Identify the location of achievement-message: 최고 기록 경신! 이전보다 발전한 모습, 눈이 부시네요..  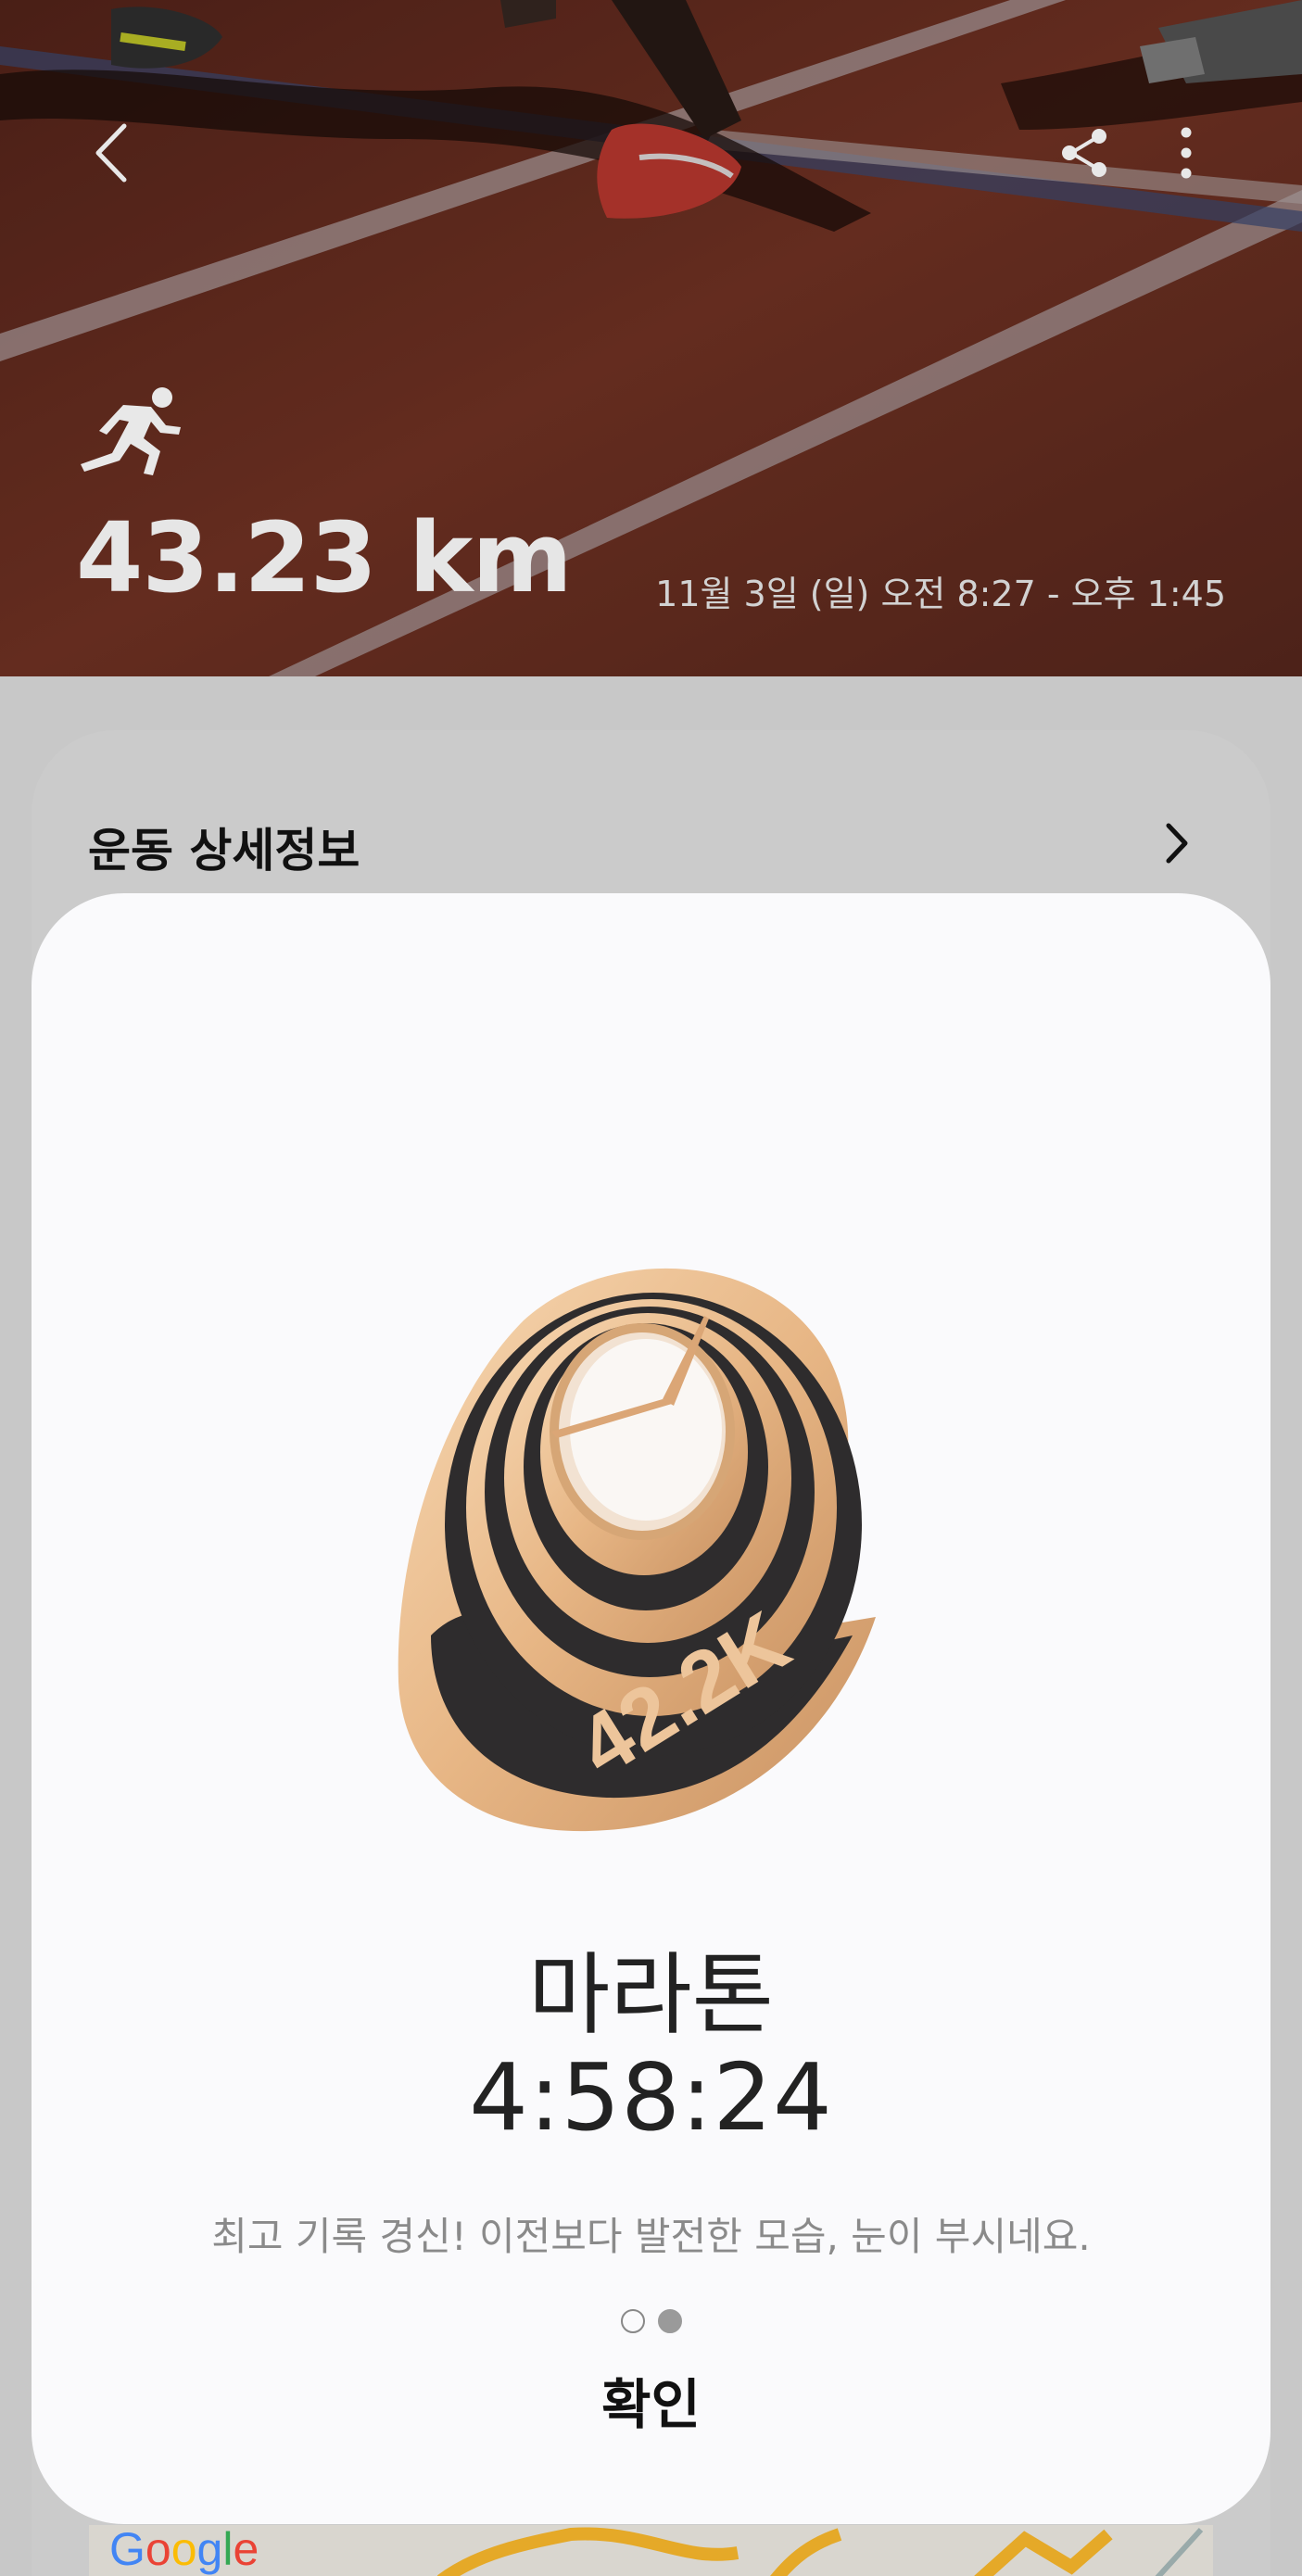
(651, 2237).